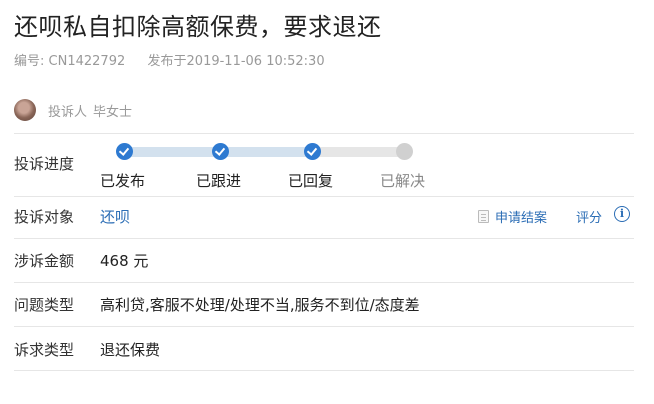  What do you see at coordinates (311, 181) in the screenshot?
I see `progress-step-3-label: 已回复` at bounding box center [311, 181].